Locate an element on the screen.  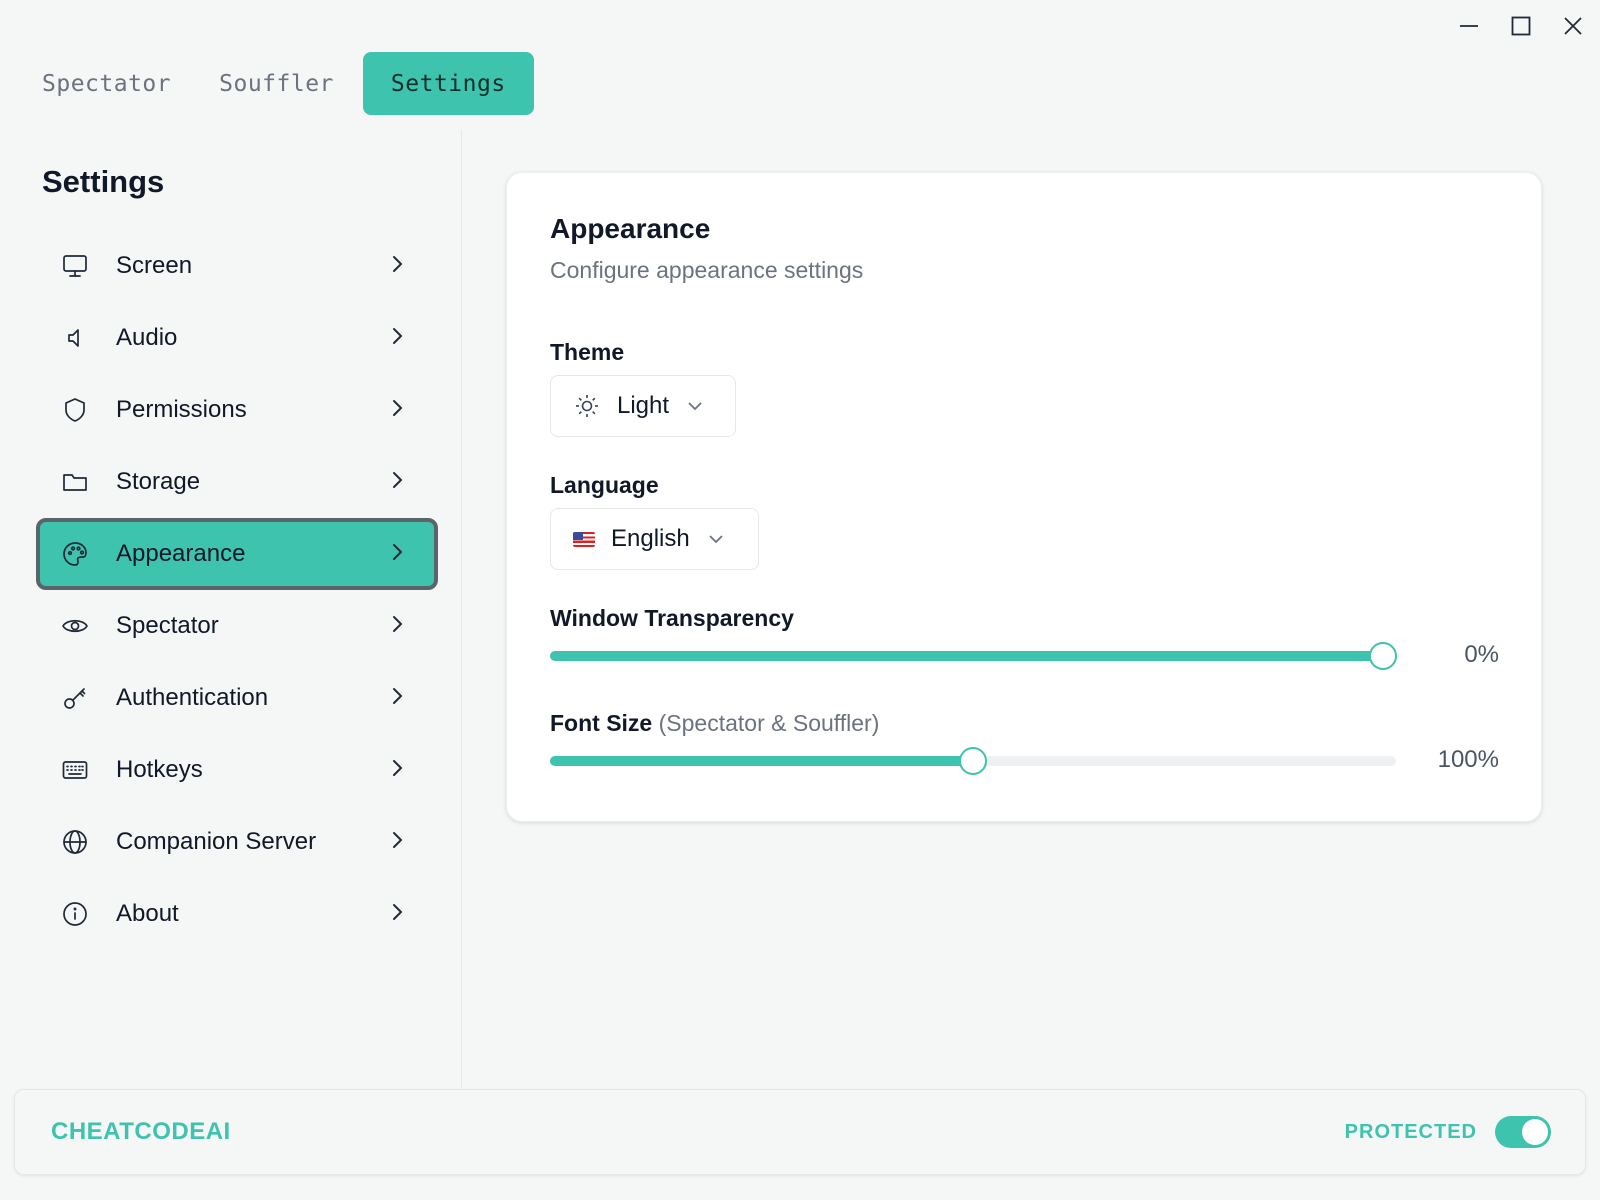
brand-logo-text: CHEATCODEAI is located at coordinates (141, 1131).